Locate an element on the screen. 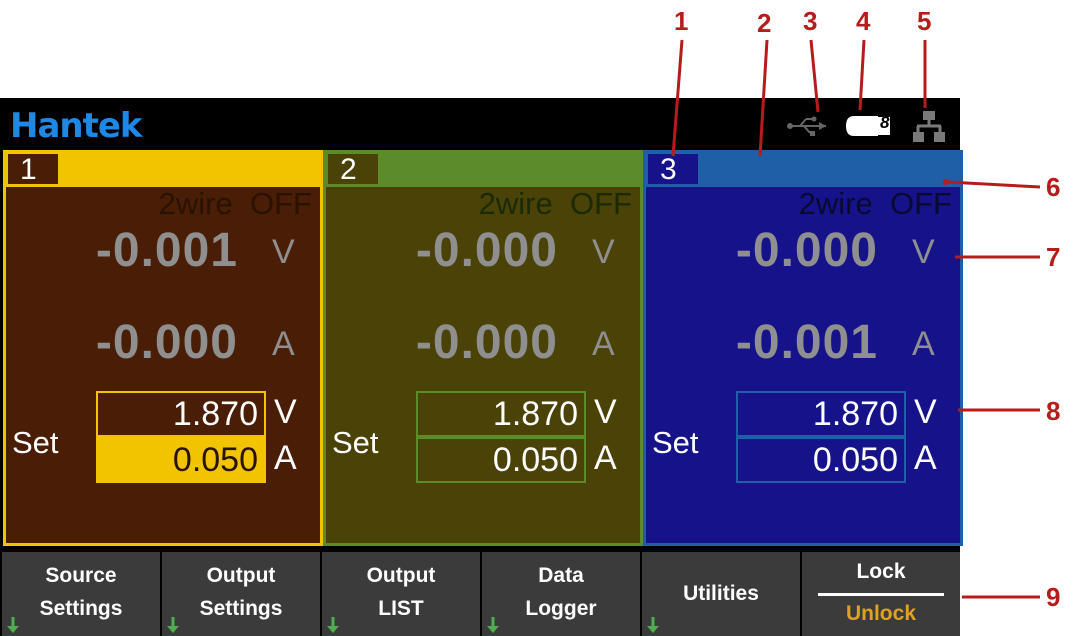 Image resolution: width=1078 pixels, height=636 pixels. channel-1-current-unit: A is located at coordinates (283, 344).